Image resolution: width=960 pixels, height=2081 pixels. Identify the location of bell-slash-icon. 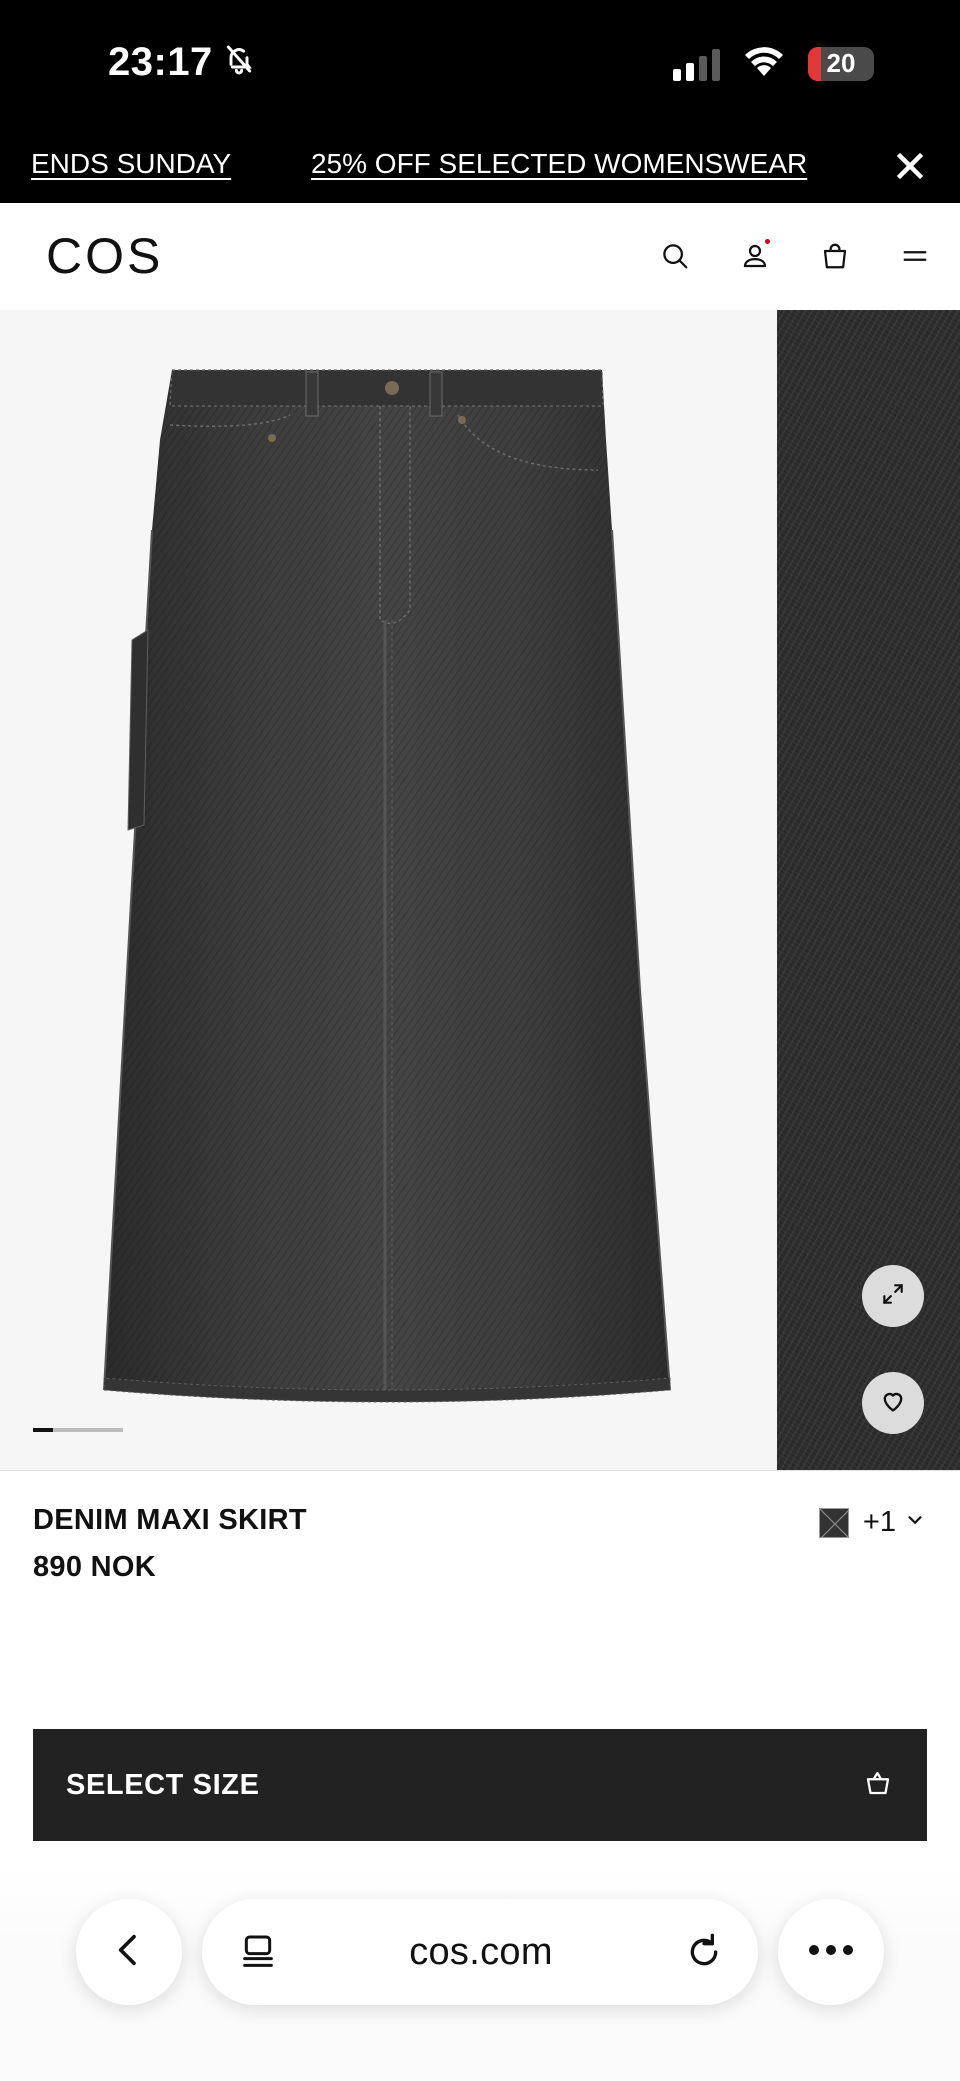
(239, 62).